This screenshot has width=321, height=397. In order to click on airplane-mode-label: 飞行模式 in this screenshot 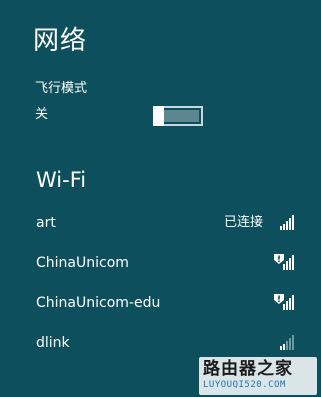, I will do `click(61, 88)`.